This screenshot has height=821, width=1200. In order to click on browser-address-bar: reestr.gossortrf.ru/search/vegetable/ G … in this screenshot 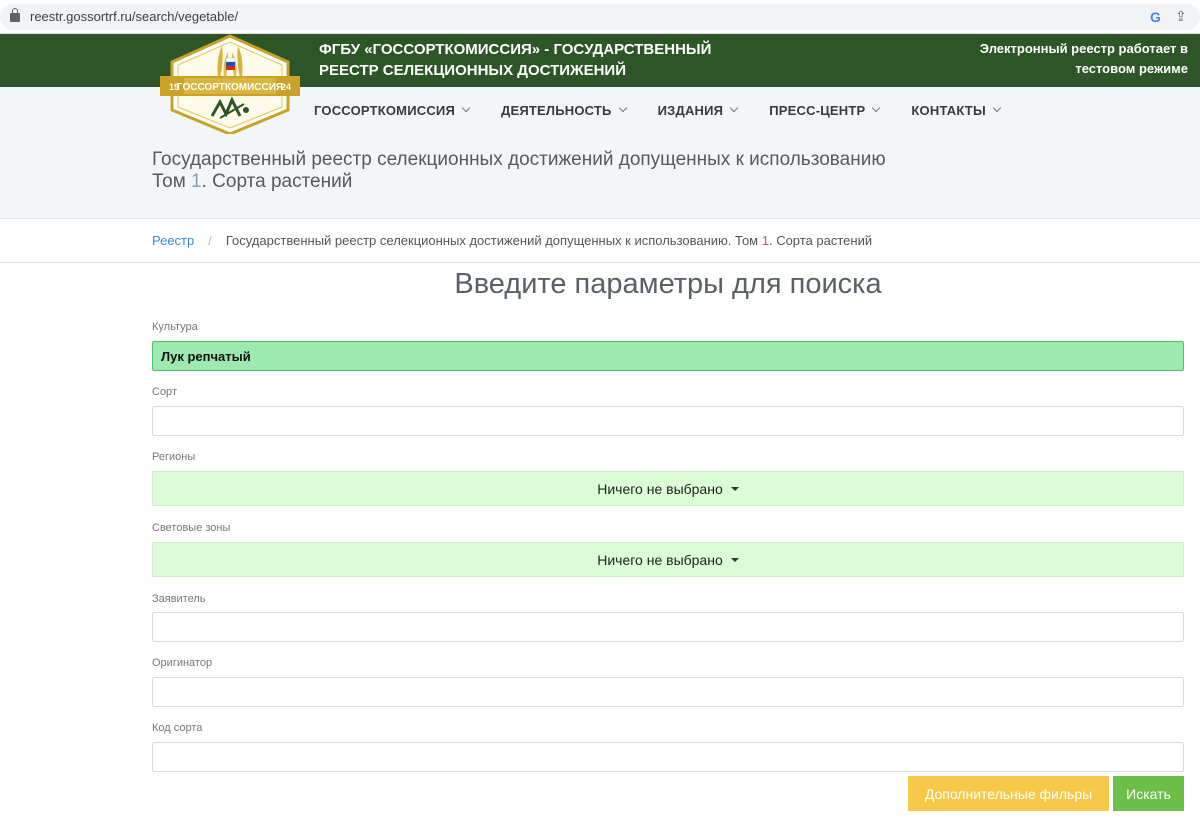, I will do `click(600, 17)`.